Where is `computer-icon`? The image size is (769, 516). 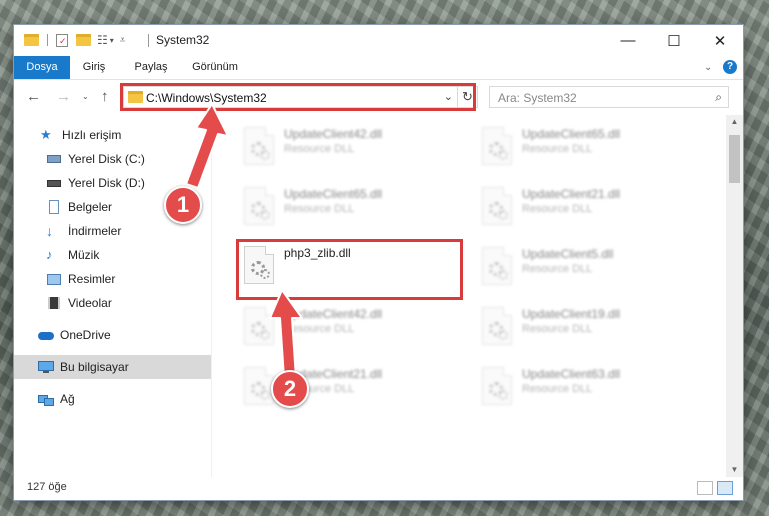 computer-icon is located at coordinates (46, 367).